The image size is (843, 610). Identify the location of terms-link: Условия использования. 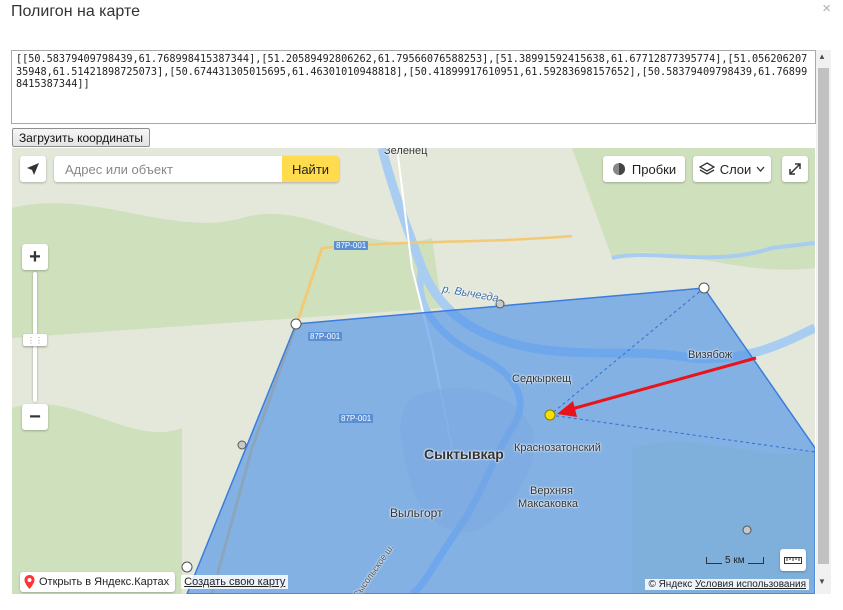
(750, 584).